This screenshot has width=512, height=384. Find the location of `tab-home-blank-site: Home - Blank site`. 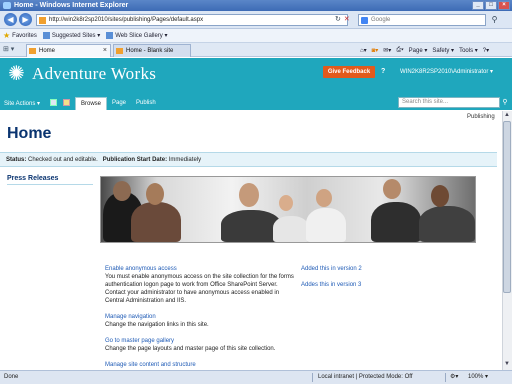

tab-home-blank-site: Home - Blank site is located at coordinates (152, 50).